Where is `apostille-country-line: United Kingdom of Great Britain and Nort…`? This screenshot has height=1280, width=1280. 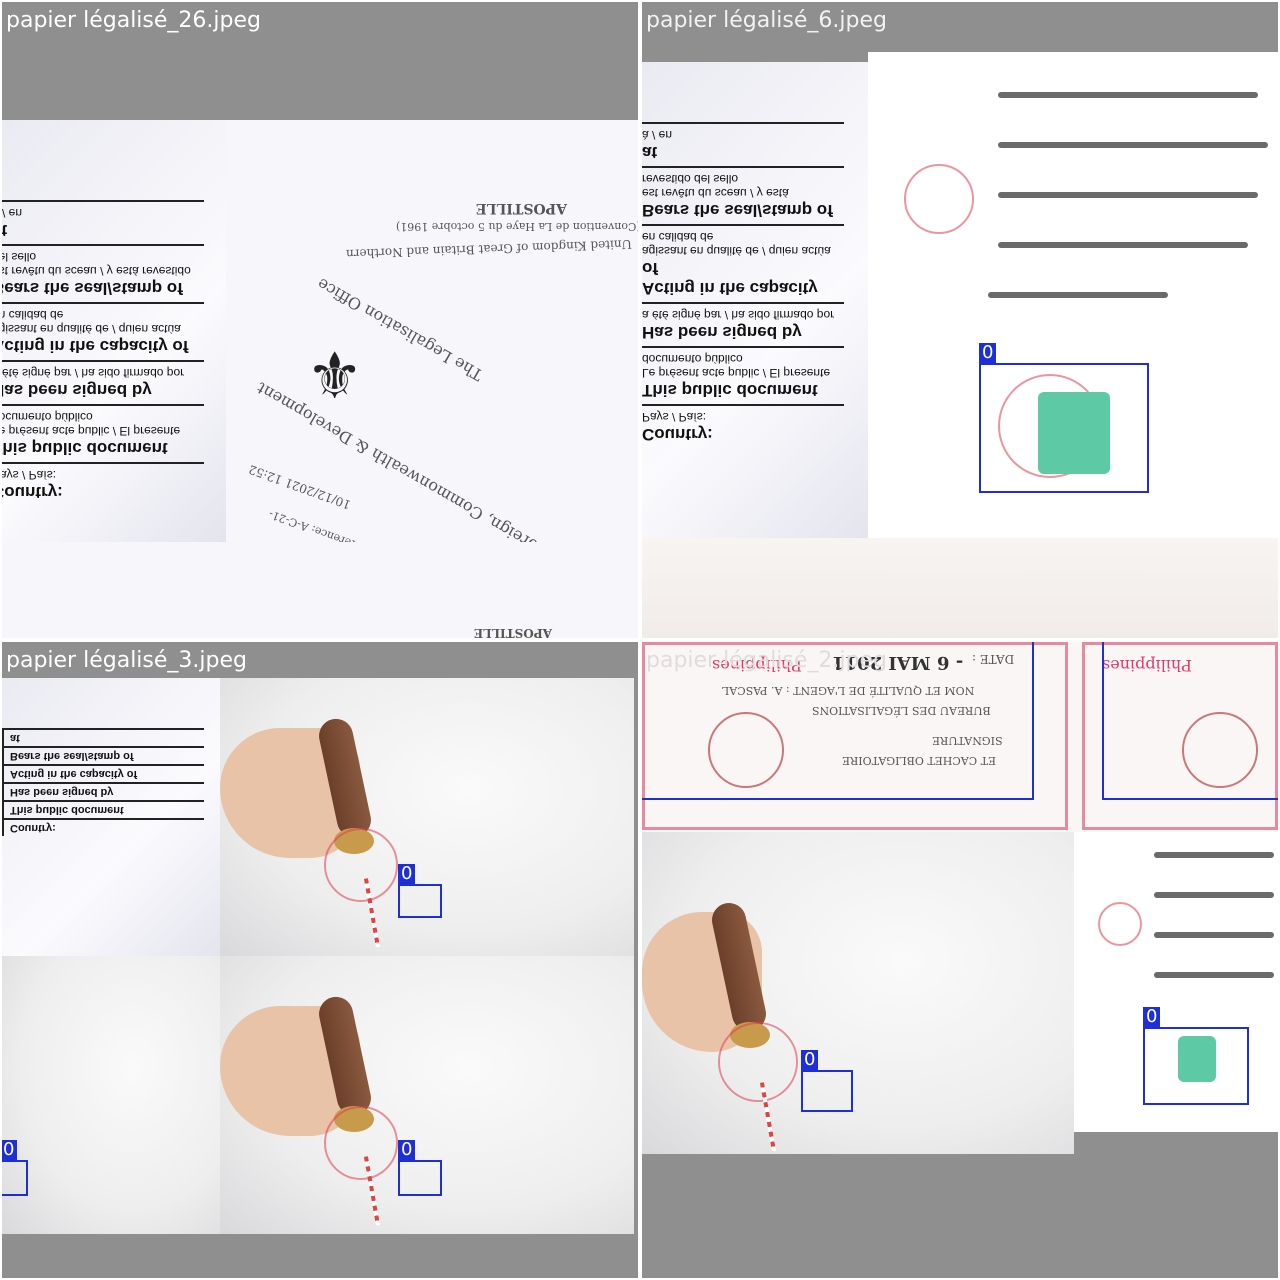 apostille-country-line: United Kingdom of Great Britain and Nort… is located at coordinates (488, 249).